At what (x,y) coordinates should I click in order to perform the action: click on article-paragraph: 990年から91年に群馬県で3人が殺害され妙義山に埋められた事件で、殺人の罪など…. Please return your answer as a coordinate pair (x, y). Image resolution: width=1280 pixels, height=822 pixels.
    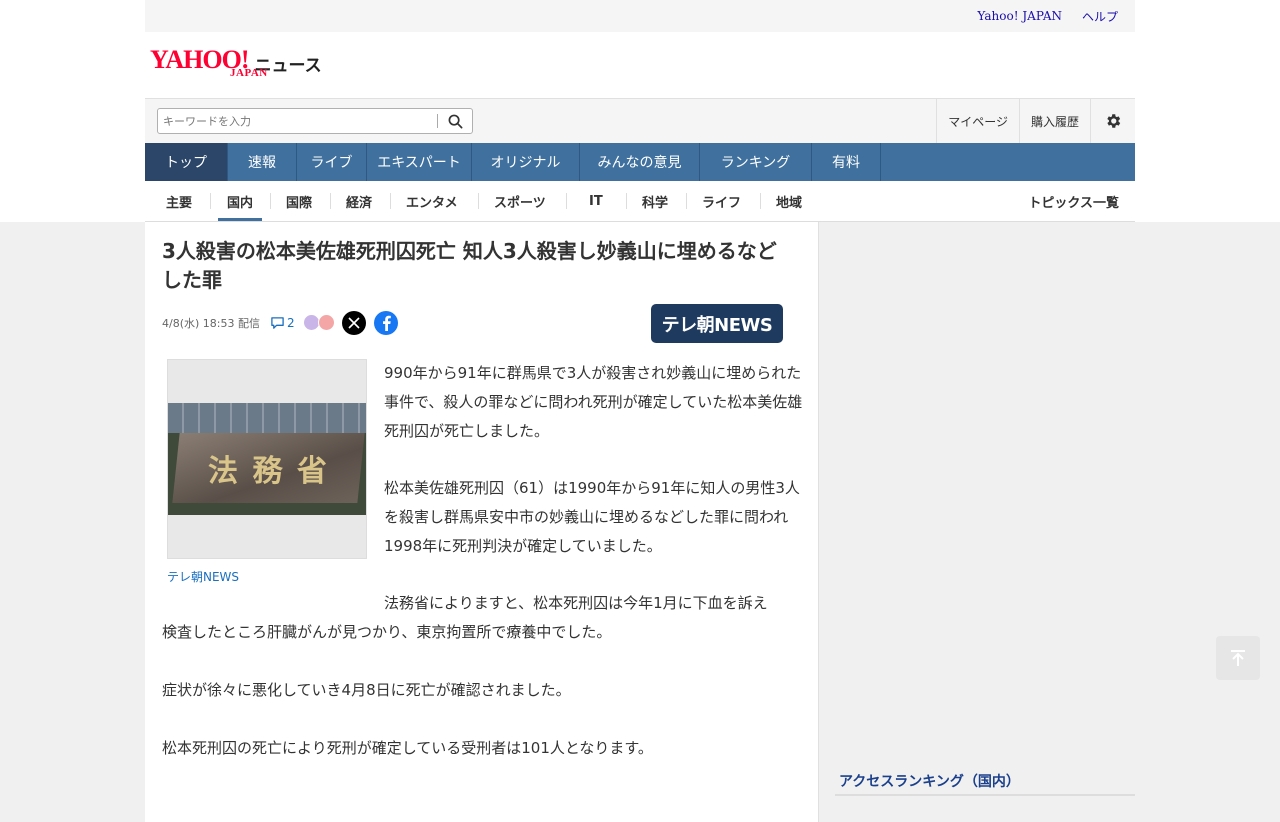
    Looking at the image, I should click on (593, 402).